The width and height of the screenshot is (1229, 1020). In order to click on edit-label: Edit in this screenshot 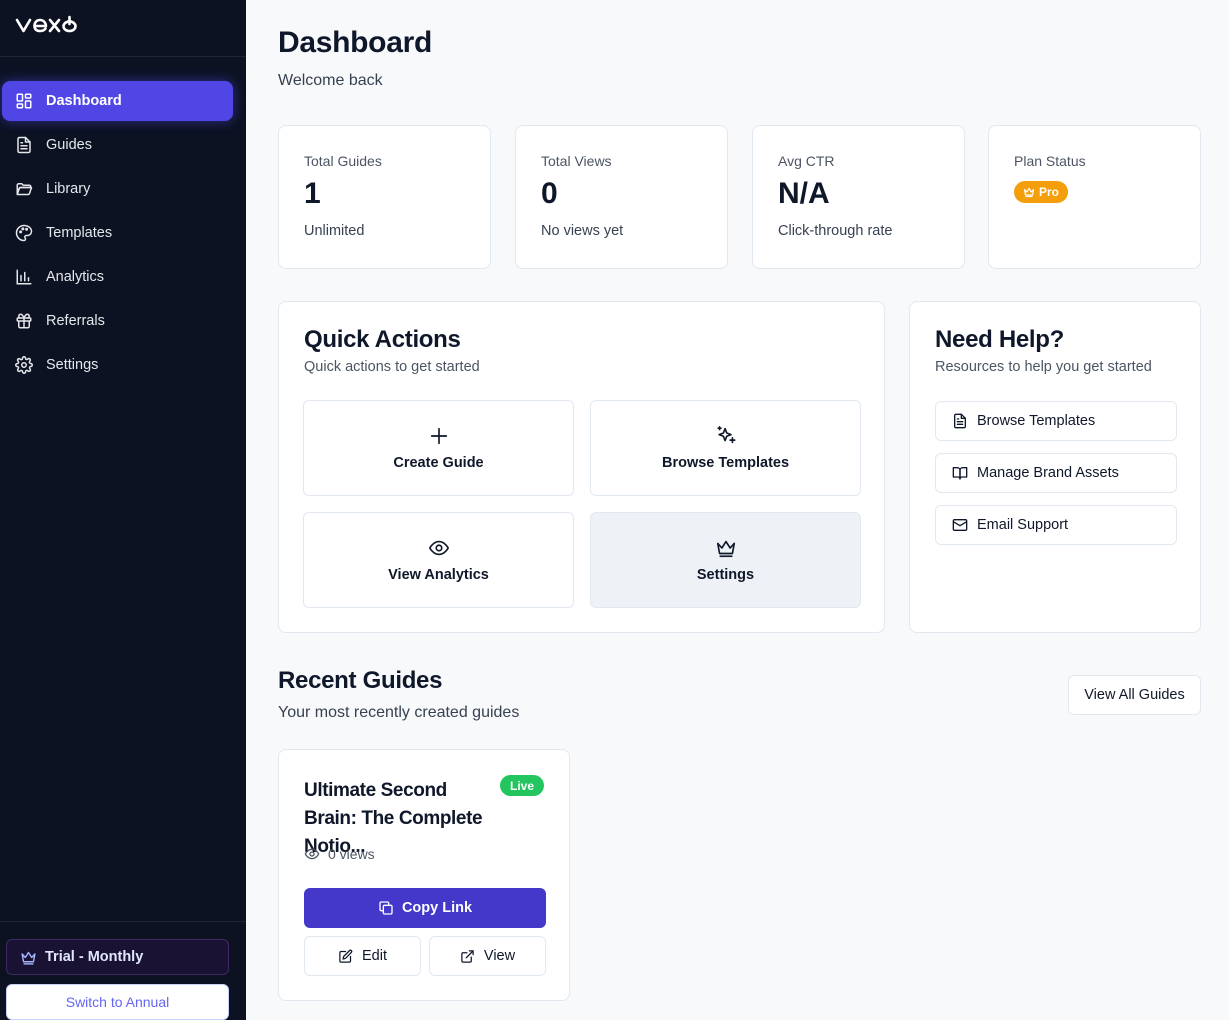, I will do `click(374, 956)`.